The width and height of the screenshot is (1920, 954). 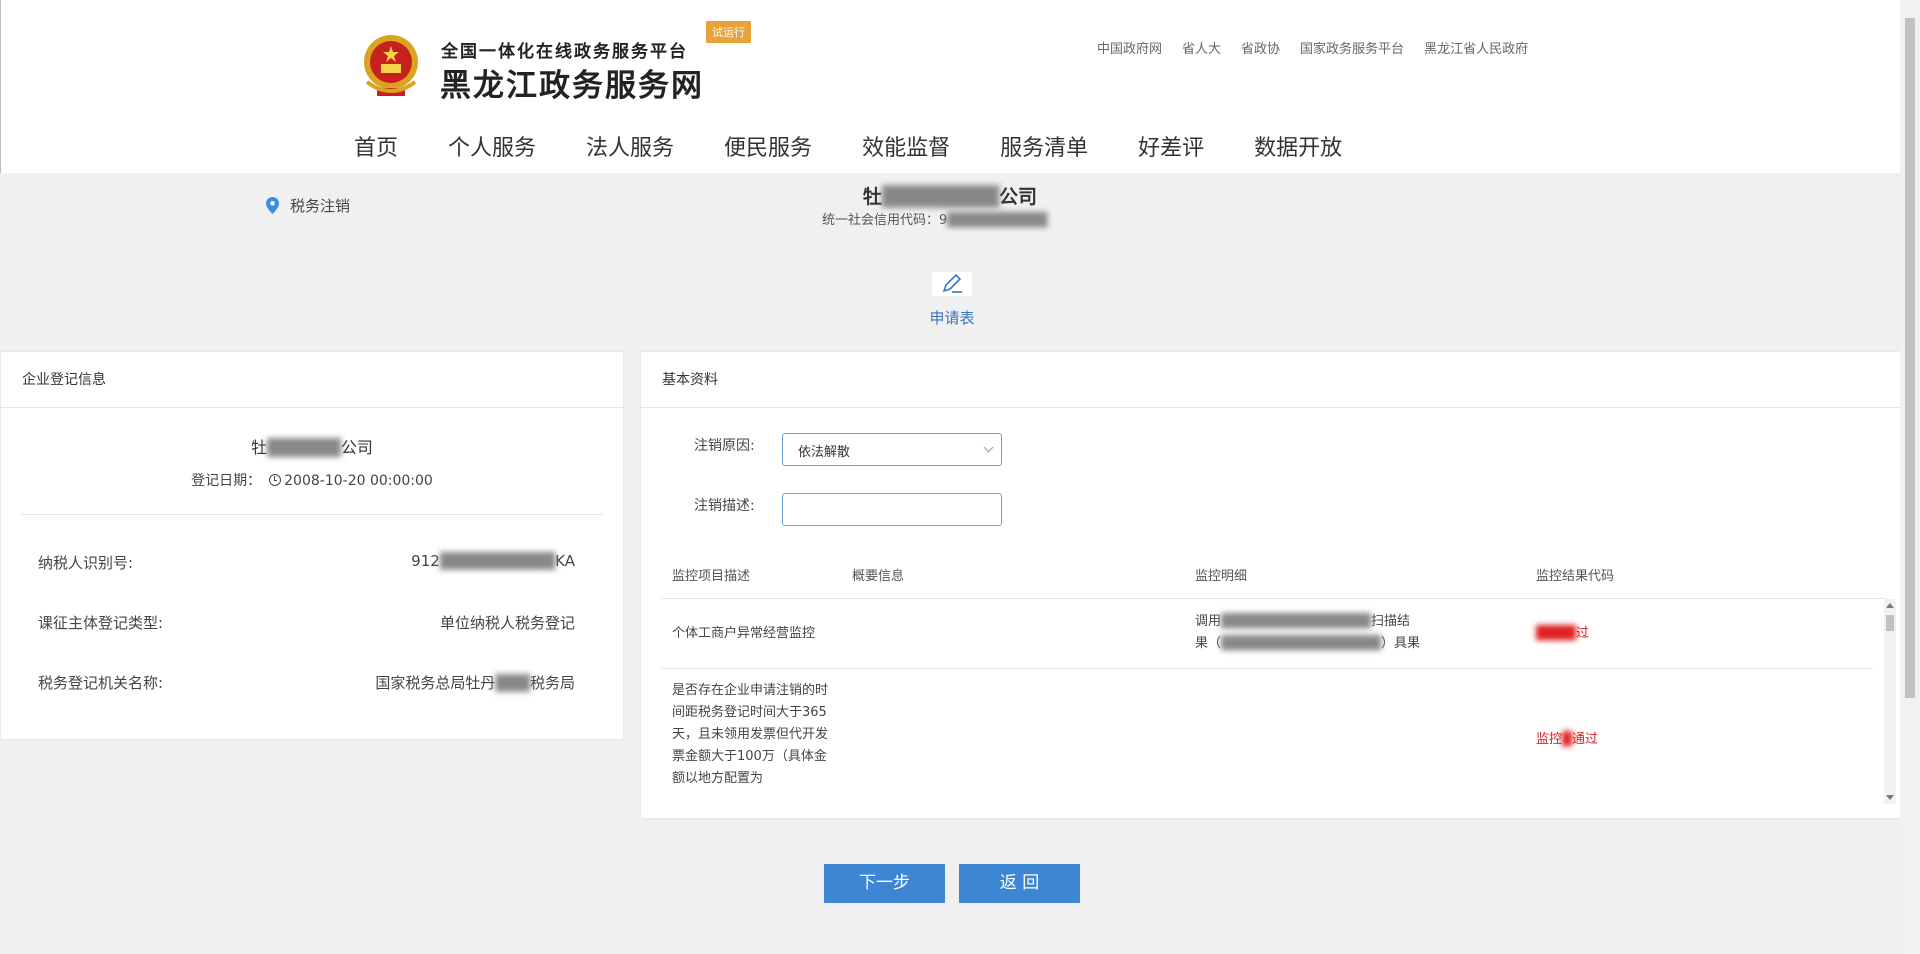 What do you see at coordinates (1260, 47) in the screenshot?
I see `top-link-cppcc: 省政协` at bounding box center [1260, 47].